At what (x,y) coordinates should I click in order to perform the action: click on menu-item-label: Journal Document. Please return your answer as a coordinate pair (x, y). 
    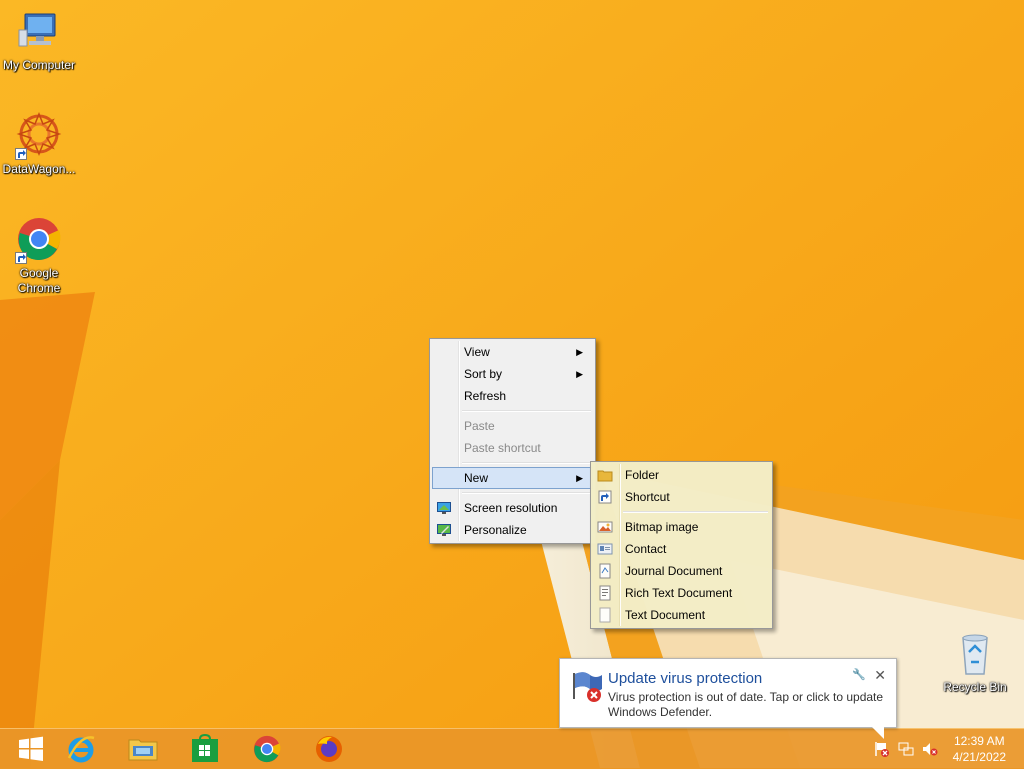
    Looking at the image, I should click on (674, 571).